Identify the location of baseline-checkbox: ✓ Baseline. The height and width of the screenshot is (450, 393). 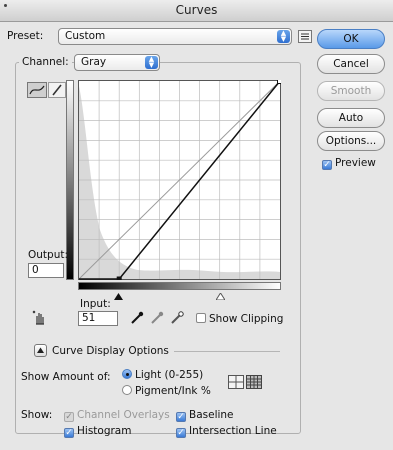
(205, 415).